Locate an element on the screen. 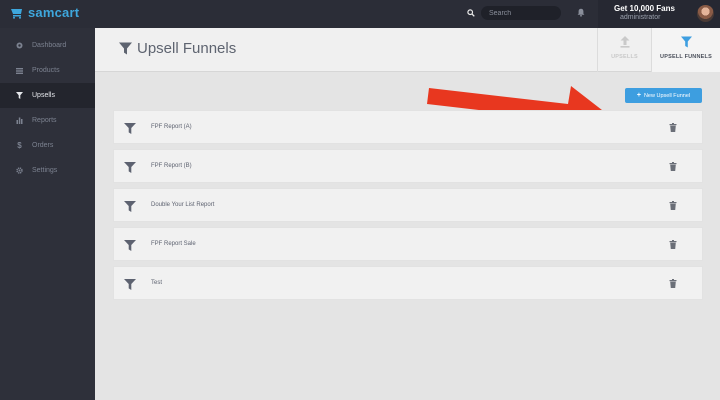 This screenshot has height=400, width=720. sidebar-item-upsells: Upsells is located at coordinates (47, 95).